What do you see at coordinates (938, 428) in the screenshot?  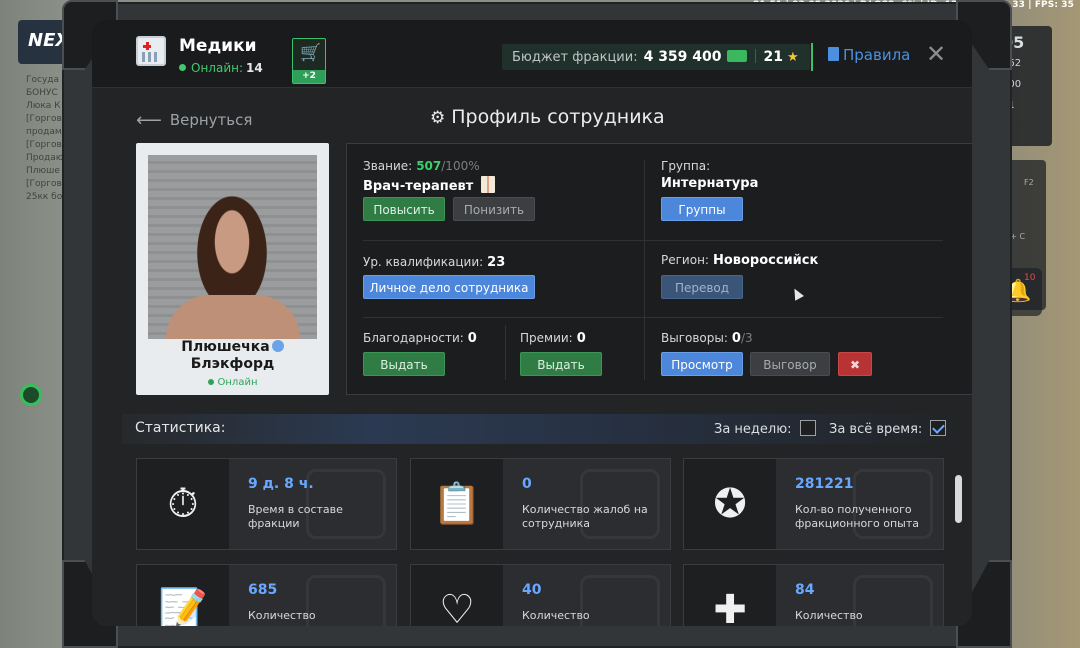 I see `alltime-checkbox` at bounding box center [938, 428].